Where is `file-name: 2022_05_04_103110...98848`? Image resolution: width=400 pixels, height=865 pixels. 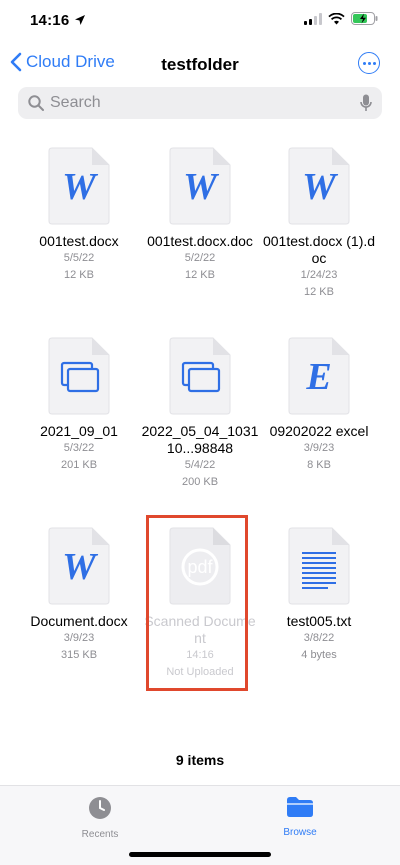 file-name: 2022_05_04_103110...98848 is located at coordinates (200, 439).